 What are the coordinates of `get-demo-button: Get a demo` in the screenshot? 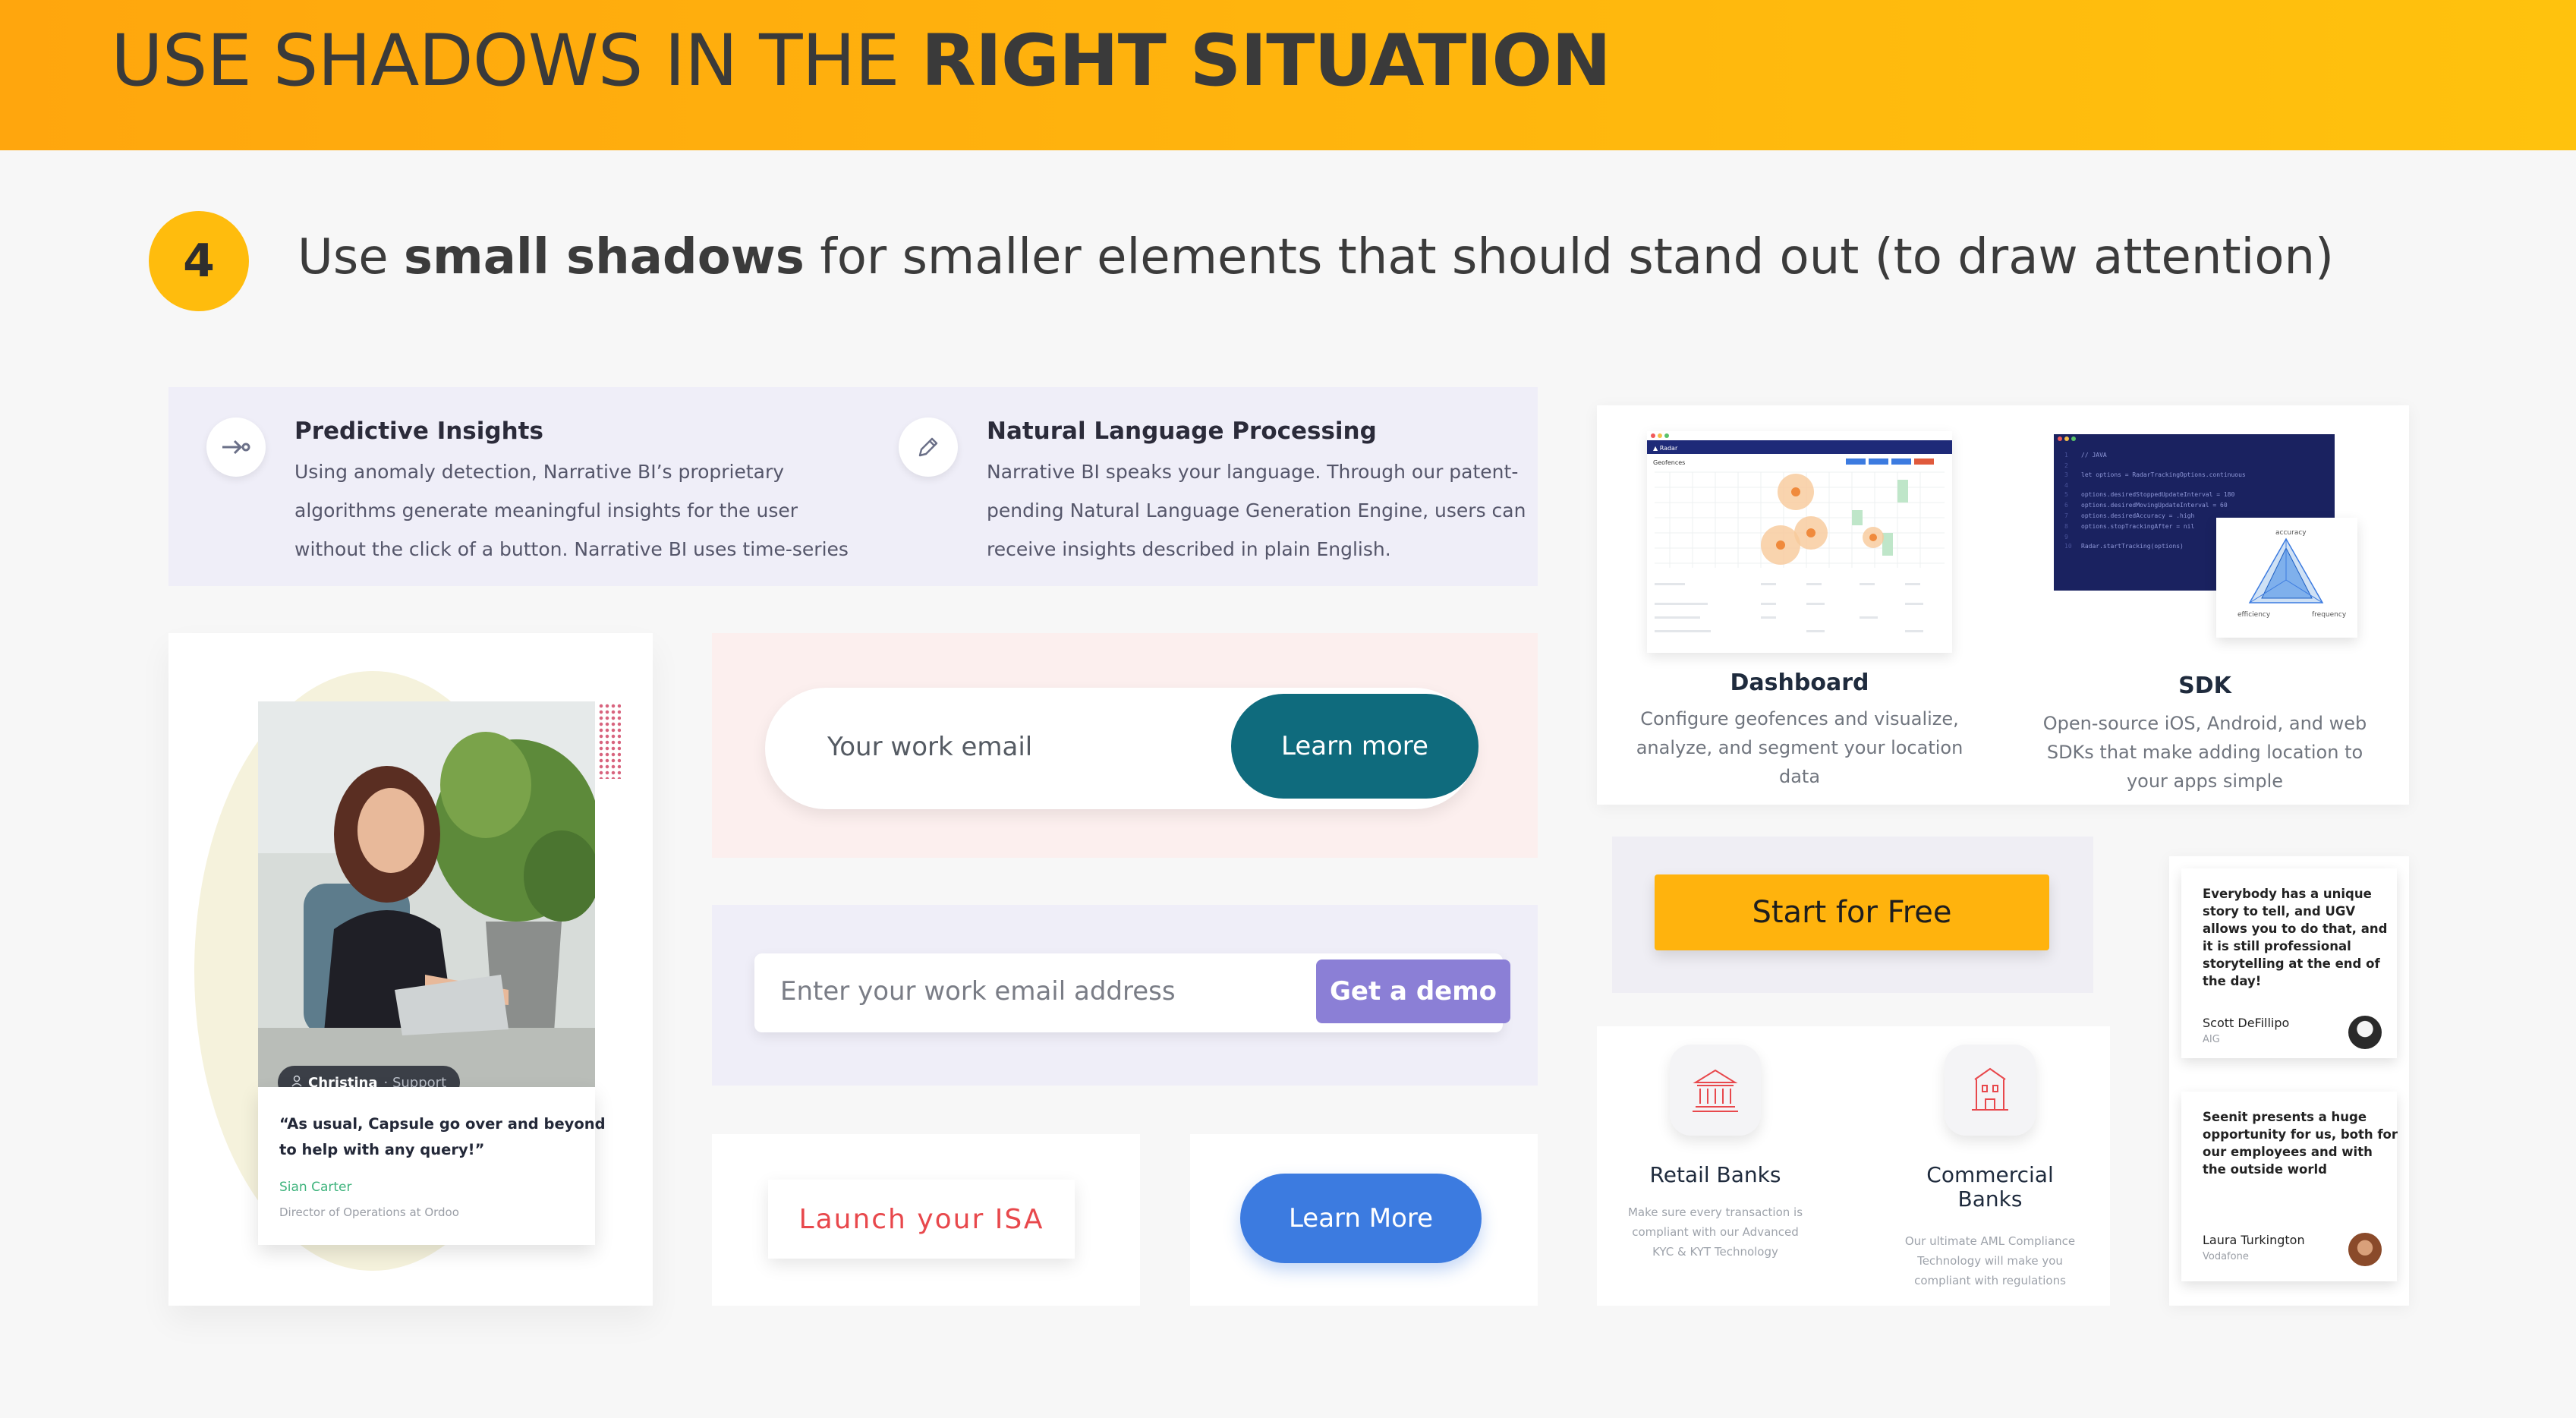 It's located at (1413, 991).